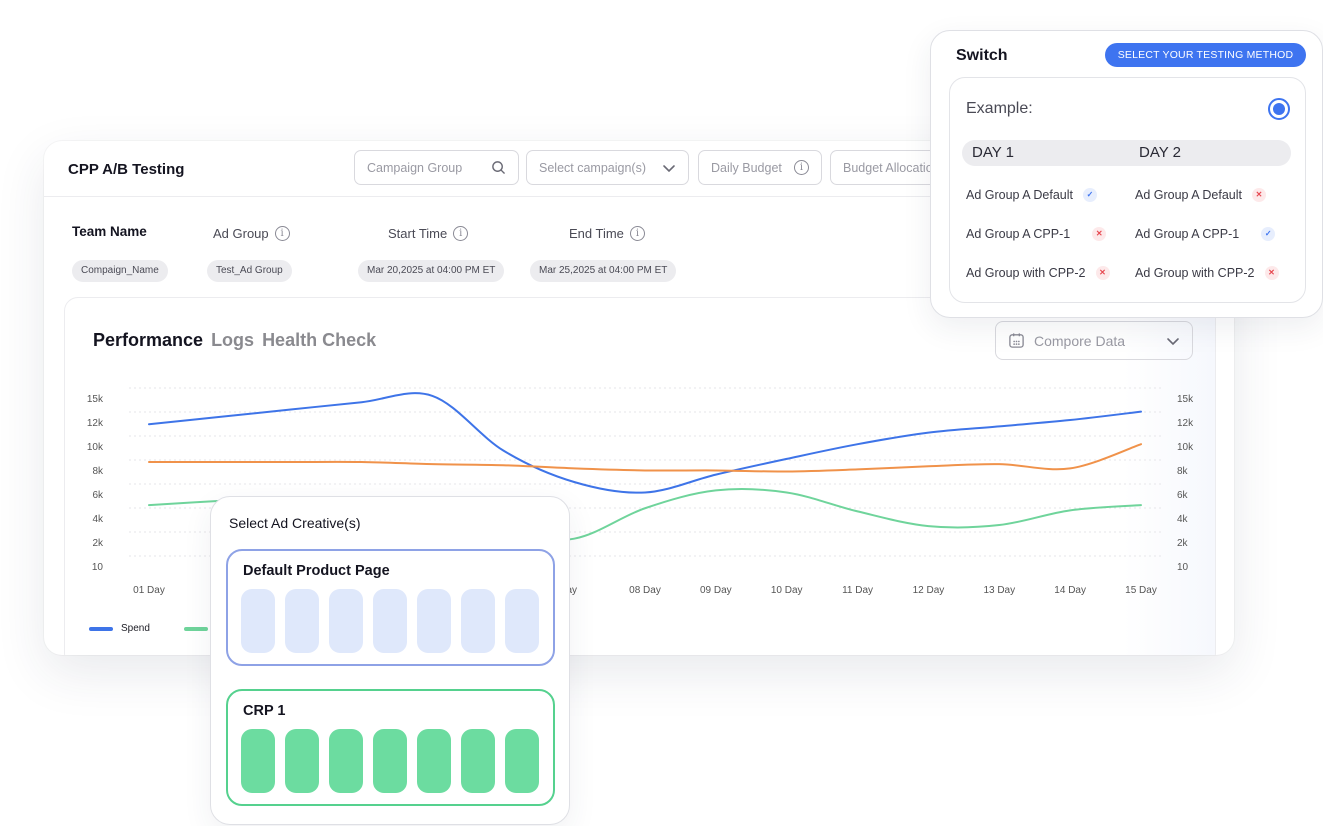 The image size is (1323, 826). I want to click on chart-legend: Spend, so click(148, 628).